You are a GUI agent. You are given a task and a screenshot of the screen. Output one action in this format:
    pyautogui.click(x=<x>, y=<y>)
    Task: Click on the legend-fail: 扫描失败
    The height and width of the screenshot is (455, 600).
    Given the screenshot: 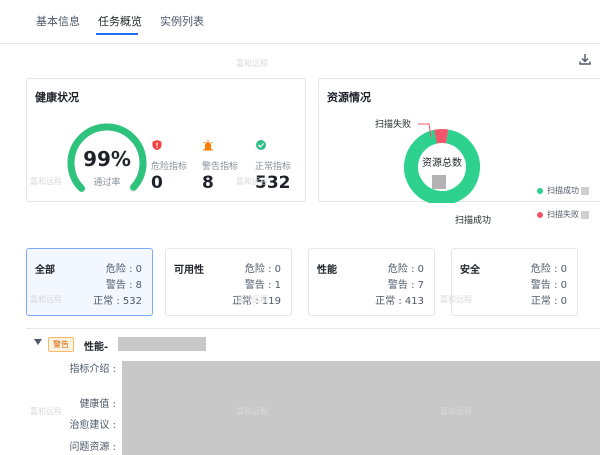 What is the action you would take?
    pyautogui.click(x=563, y=214)
    